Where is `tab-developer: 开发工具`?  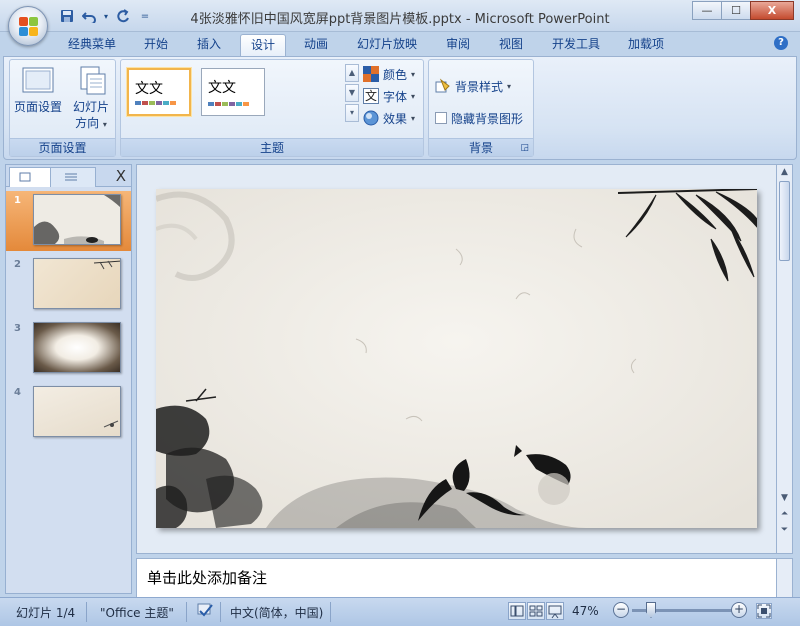 tab-developer: 开发工具 is located at coordinates (576, 45).